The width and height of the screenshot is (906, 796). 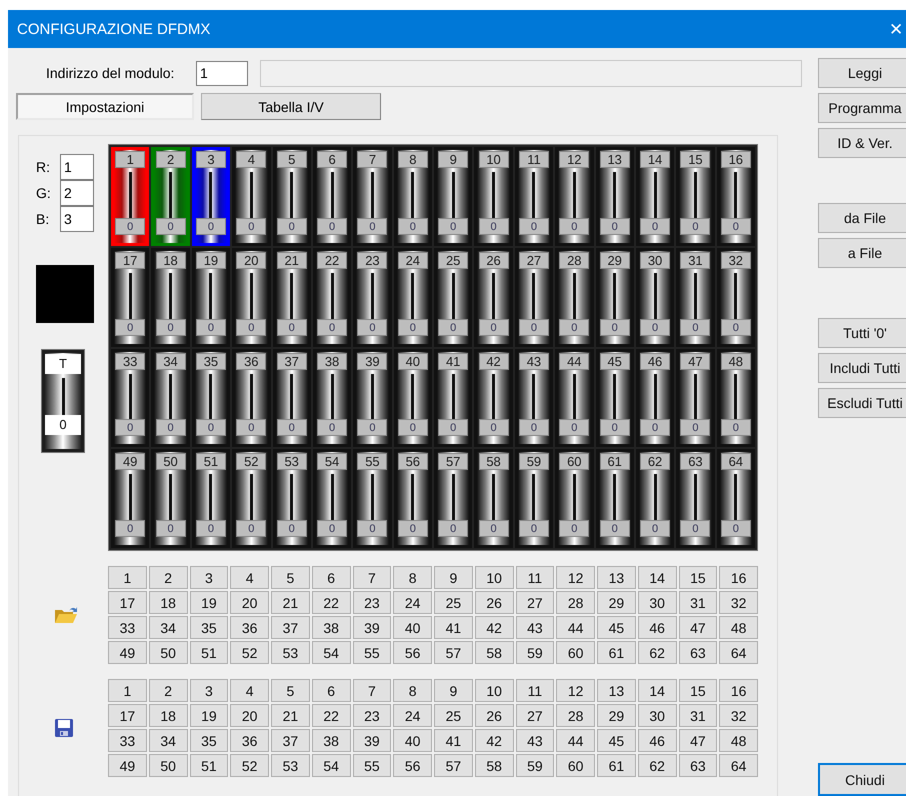 What do you see at coordinates (249, 715) in the screenshot?
I see `channel-button: 20` at bounding box center [249, 715].